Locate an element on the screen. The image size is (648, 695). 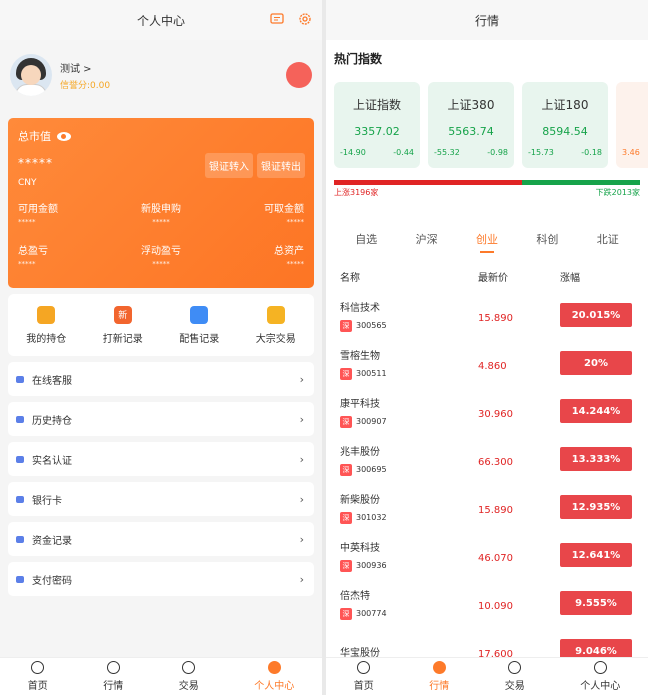
index-card: 上证180 8594.54 -15.73 -0.18 is located at coordinates (565, 125).